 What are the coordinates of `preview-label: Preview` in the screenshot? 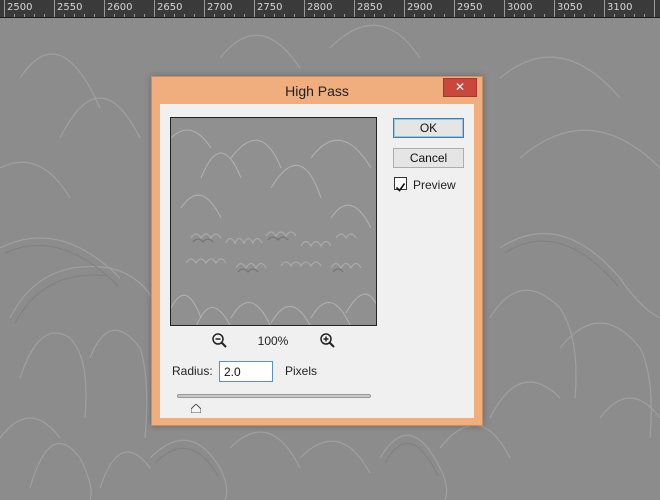 It's located at (434, 185).